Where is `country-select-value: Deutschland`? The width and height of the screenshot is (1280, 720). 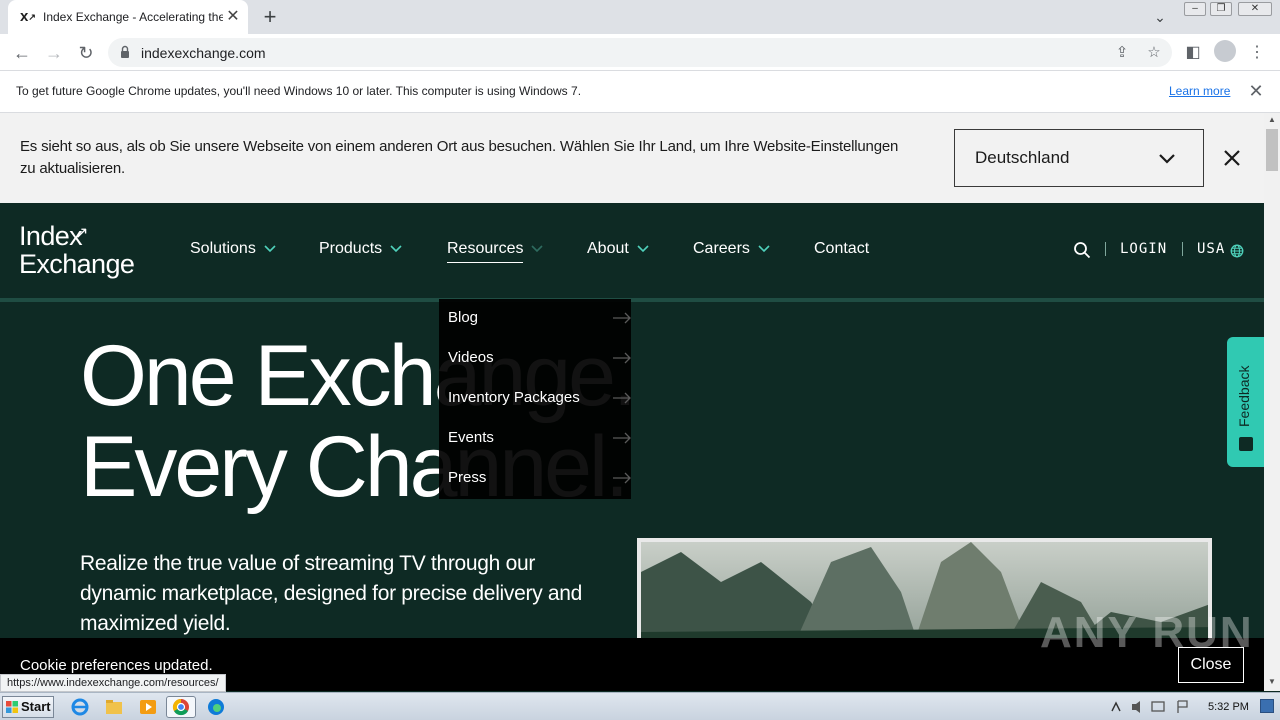
country-select-value: Deutschland is located at coordinates (1022, 157).